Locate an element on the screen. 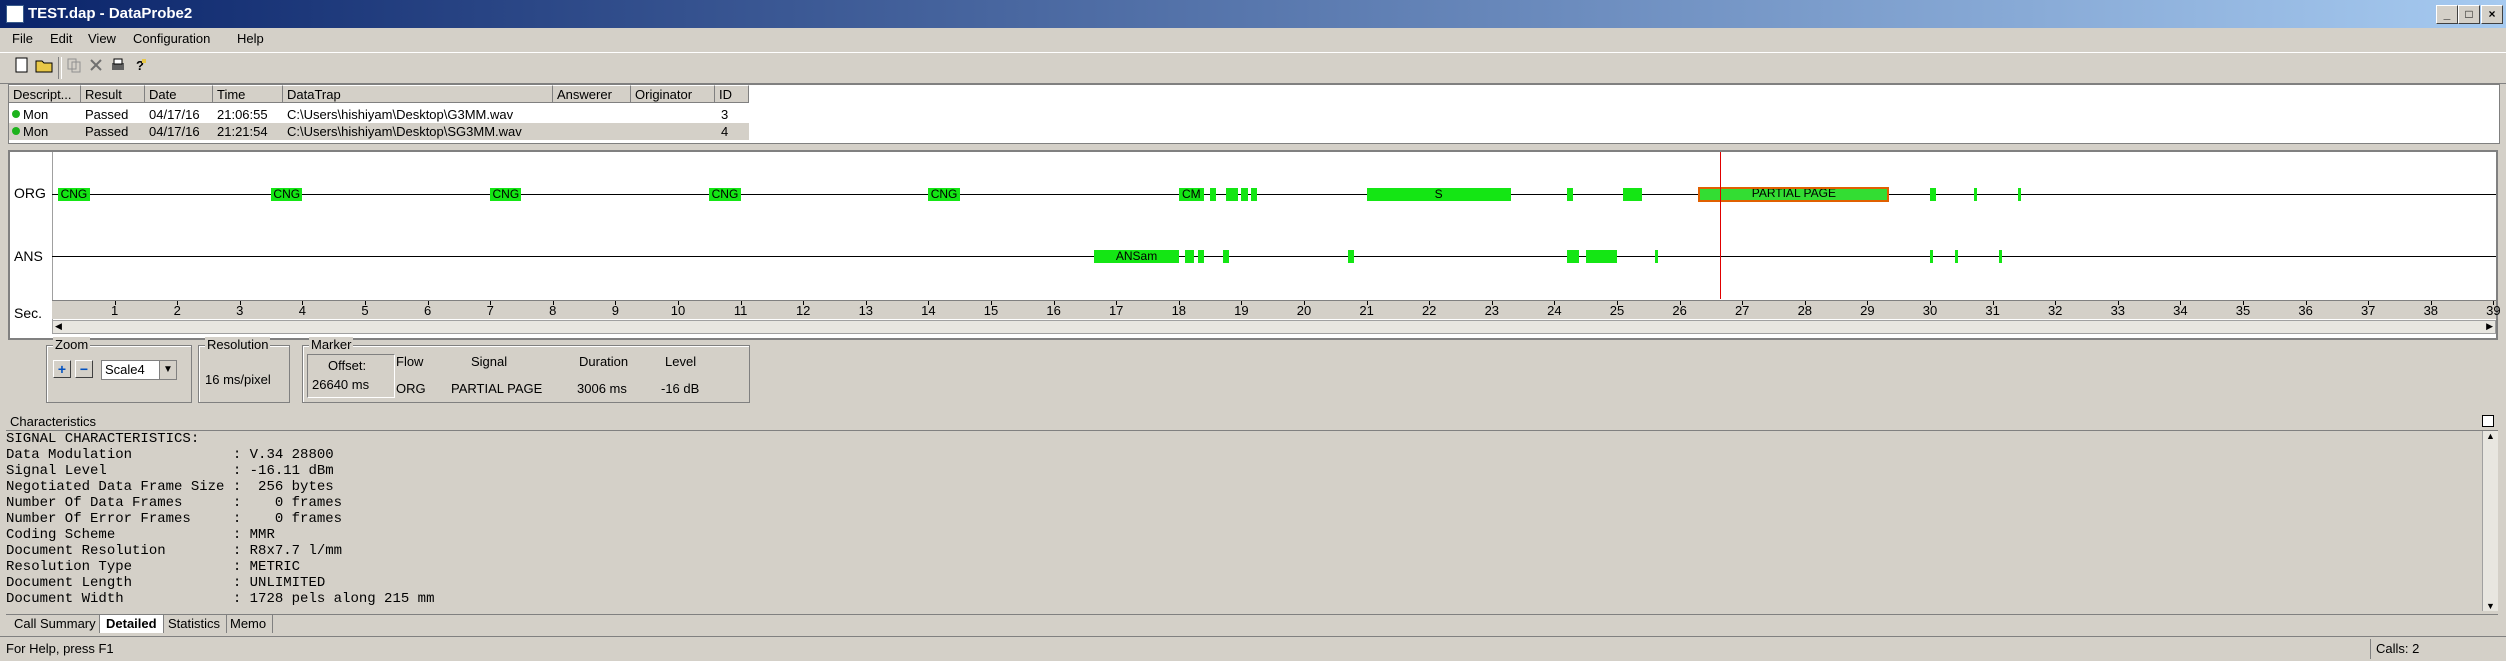 Image resolution: width=2506 pixels, height=661 pixels. marker-header-flow: Flow is located at coordinates (410, 361).